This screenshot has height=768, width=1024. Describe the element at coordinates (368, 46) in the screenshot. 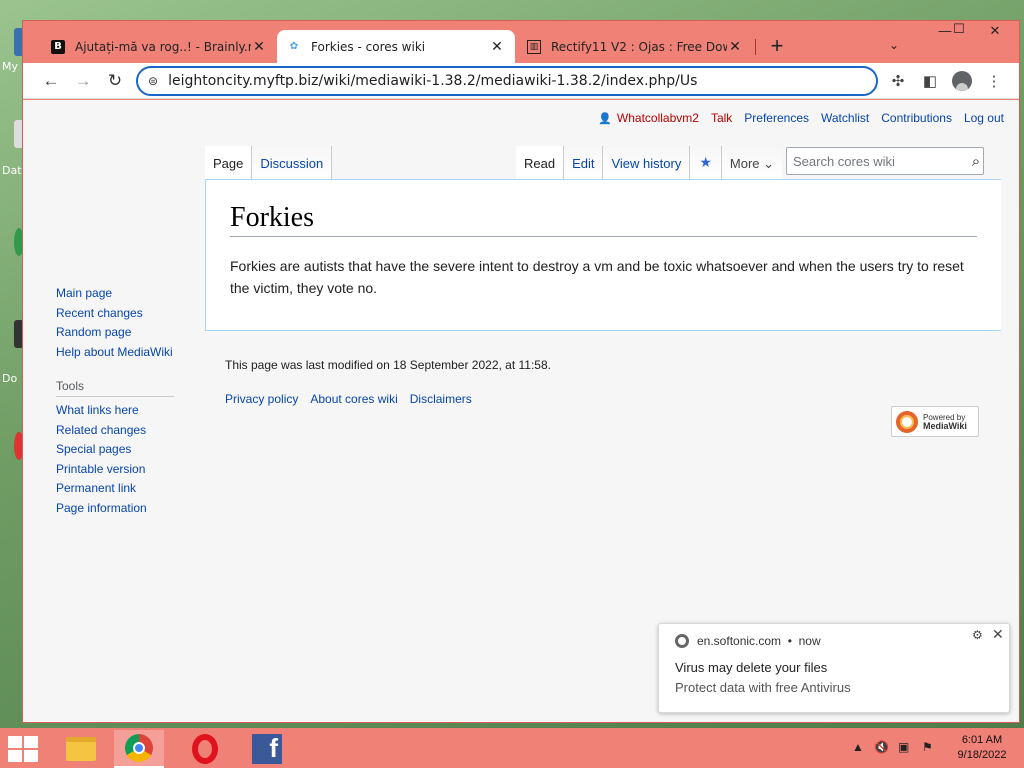

I see `tab-title: Forkies - cores wiki` at that location.